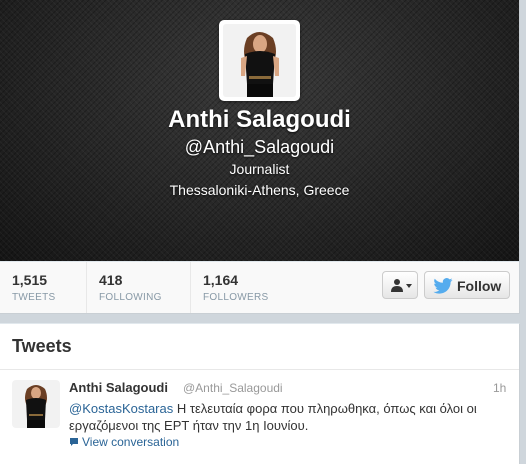 The height and width of the screenshot is (464, 526). What do you see at coordinates (397, 285) in the screenshot?
I see `person-icon` at bounding box center [397, 285].